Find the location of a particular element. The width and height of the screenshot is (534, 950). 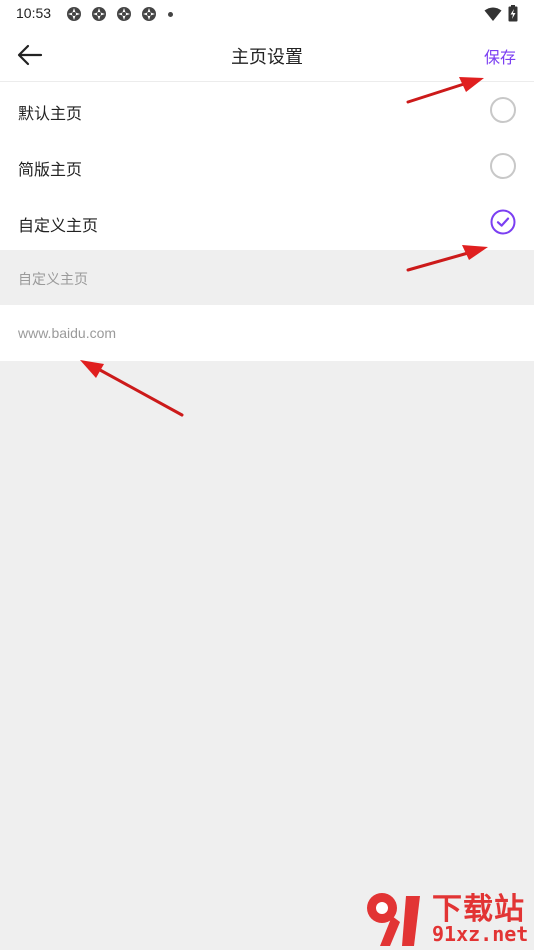

option-label: 自定义主页 is located at coordinates (58, 225).